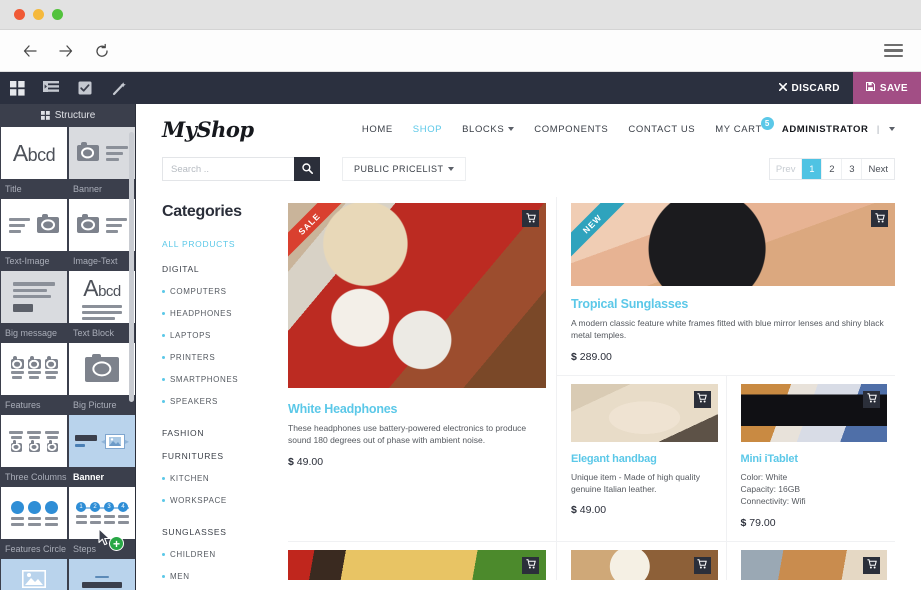 The image size is (921, 590). Describe the element at coordinates (221, 269) in the screenshot. I see `category-group-digital: DIGITAL` at that location.